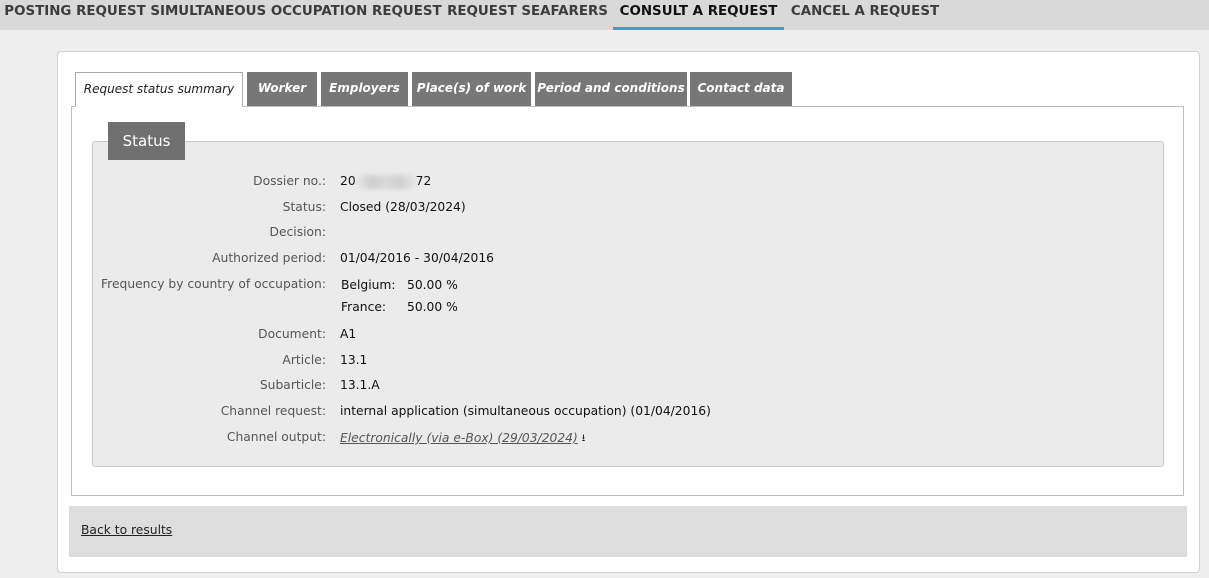  What do you see at coordinates (354, 360) in the screenshot?
I see `article-value: 13.1` at bounding box center [354, 360].